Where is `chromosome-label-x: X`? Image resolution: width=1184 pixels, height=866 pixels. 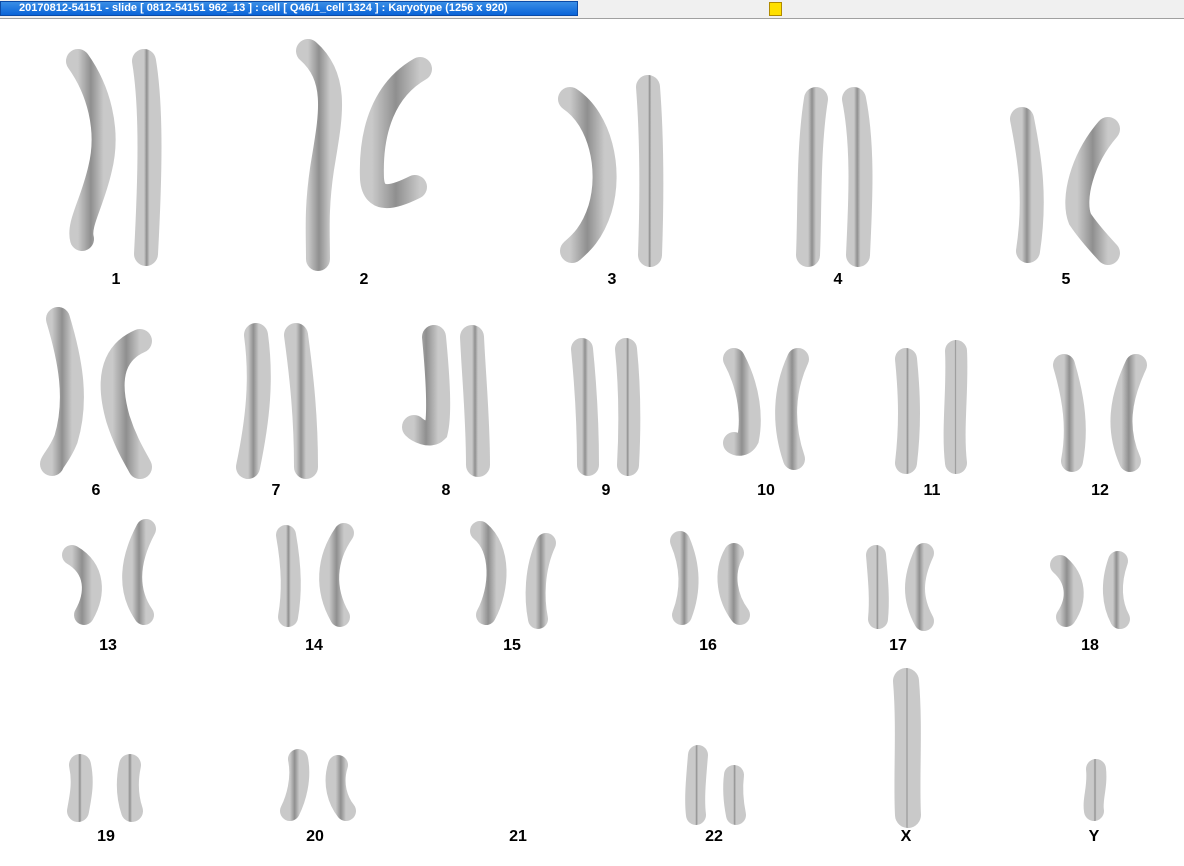
chromosome-label-x: X is located at coordinates (906, 836).